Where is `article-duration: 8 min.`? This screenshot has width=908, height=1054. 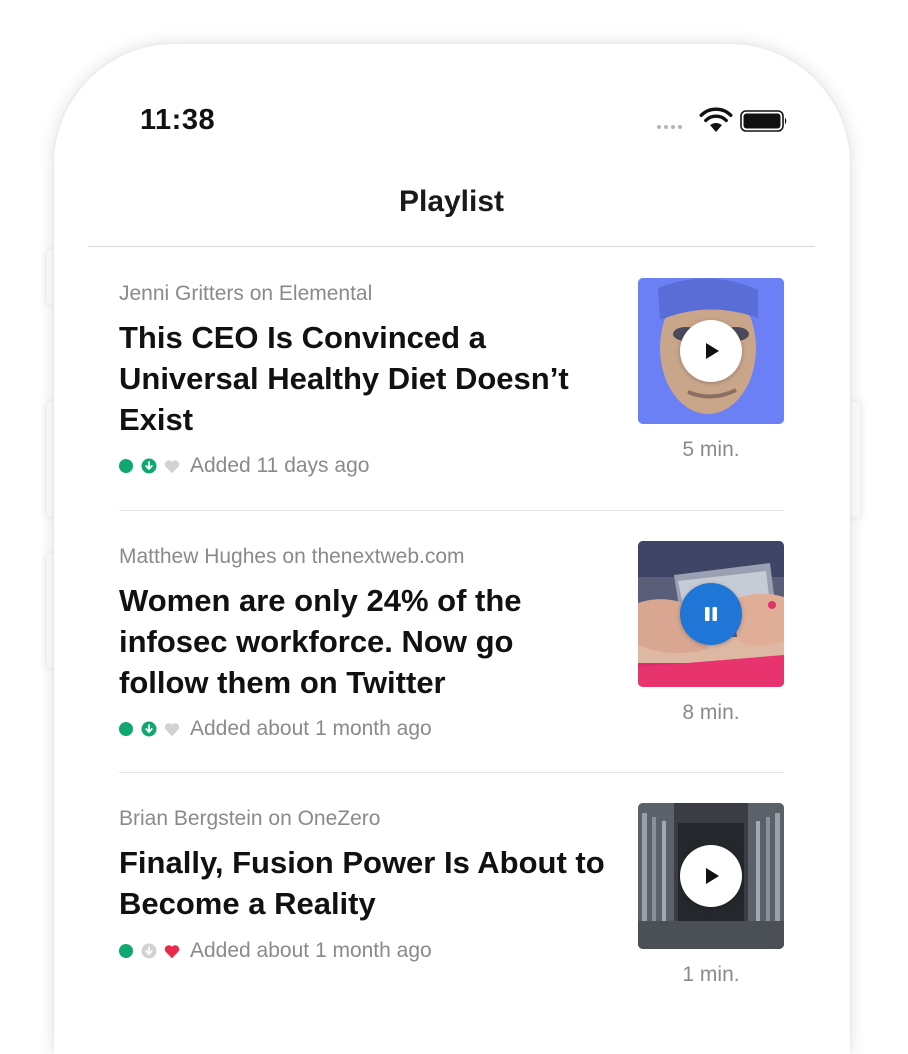 article-duration: 8 min. is located at coordinates (711, 712).